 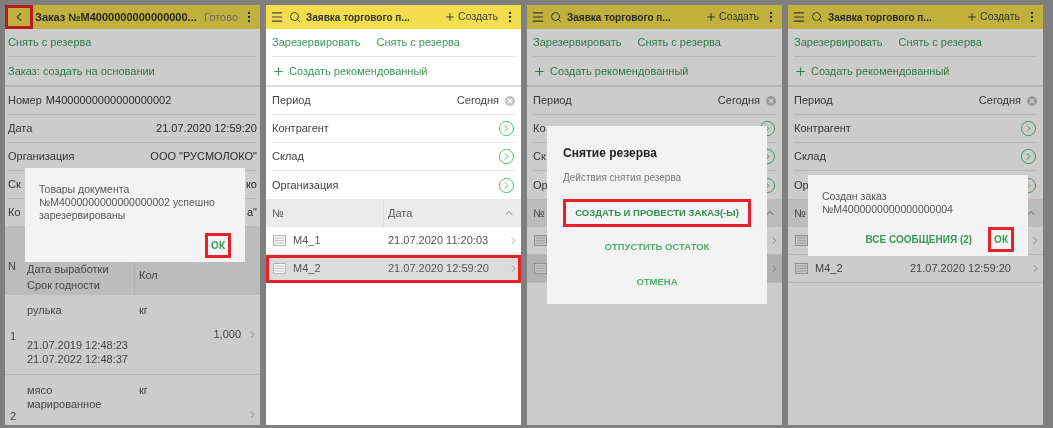 I want to click on field-value: а", so click(x=251, y=213).